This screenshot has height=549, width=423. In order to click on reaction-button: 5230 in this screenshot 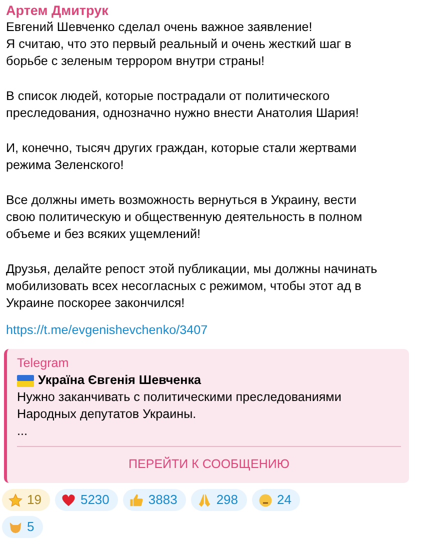, I will do `click(86, 500)`.